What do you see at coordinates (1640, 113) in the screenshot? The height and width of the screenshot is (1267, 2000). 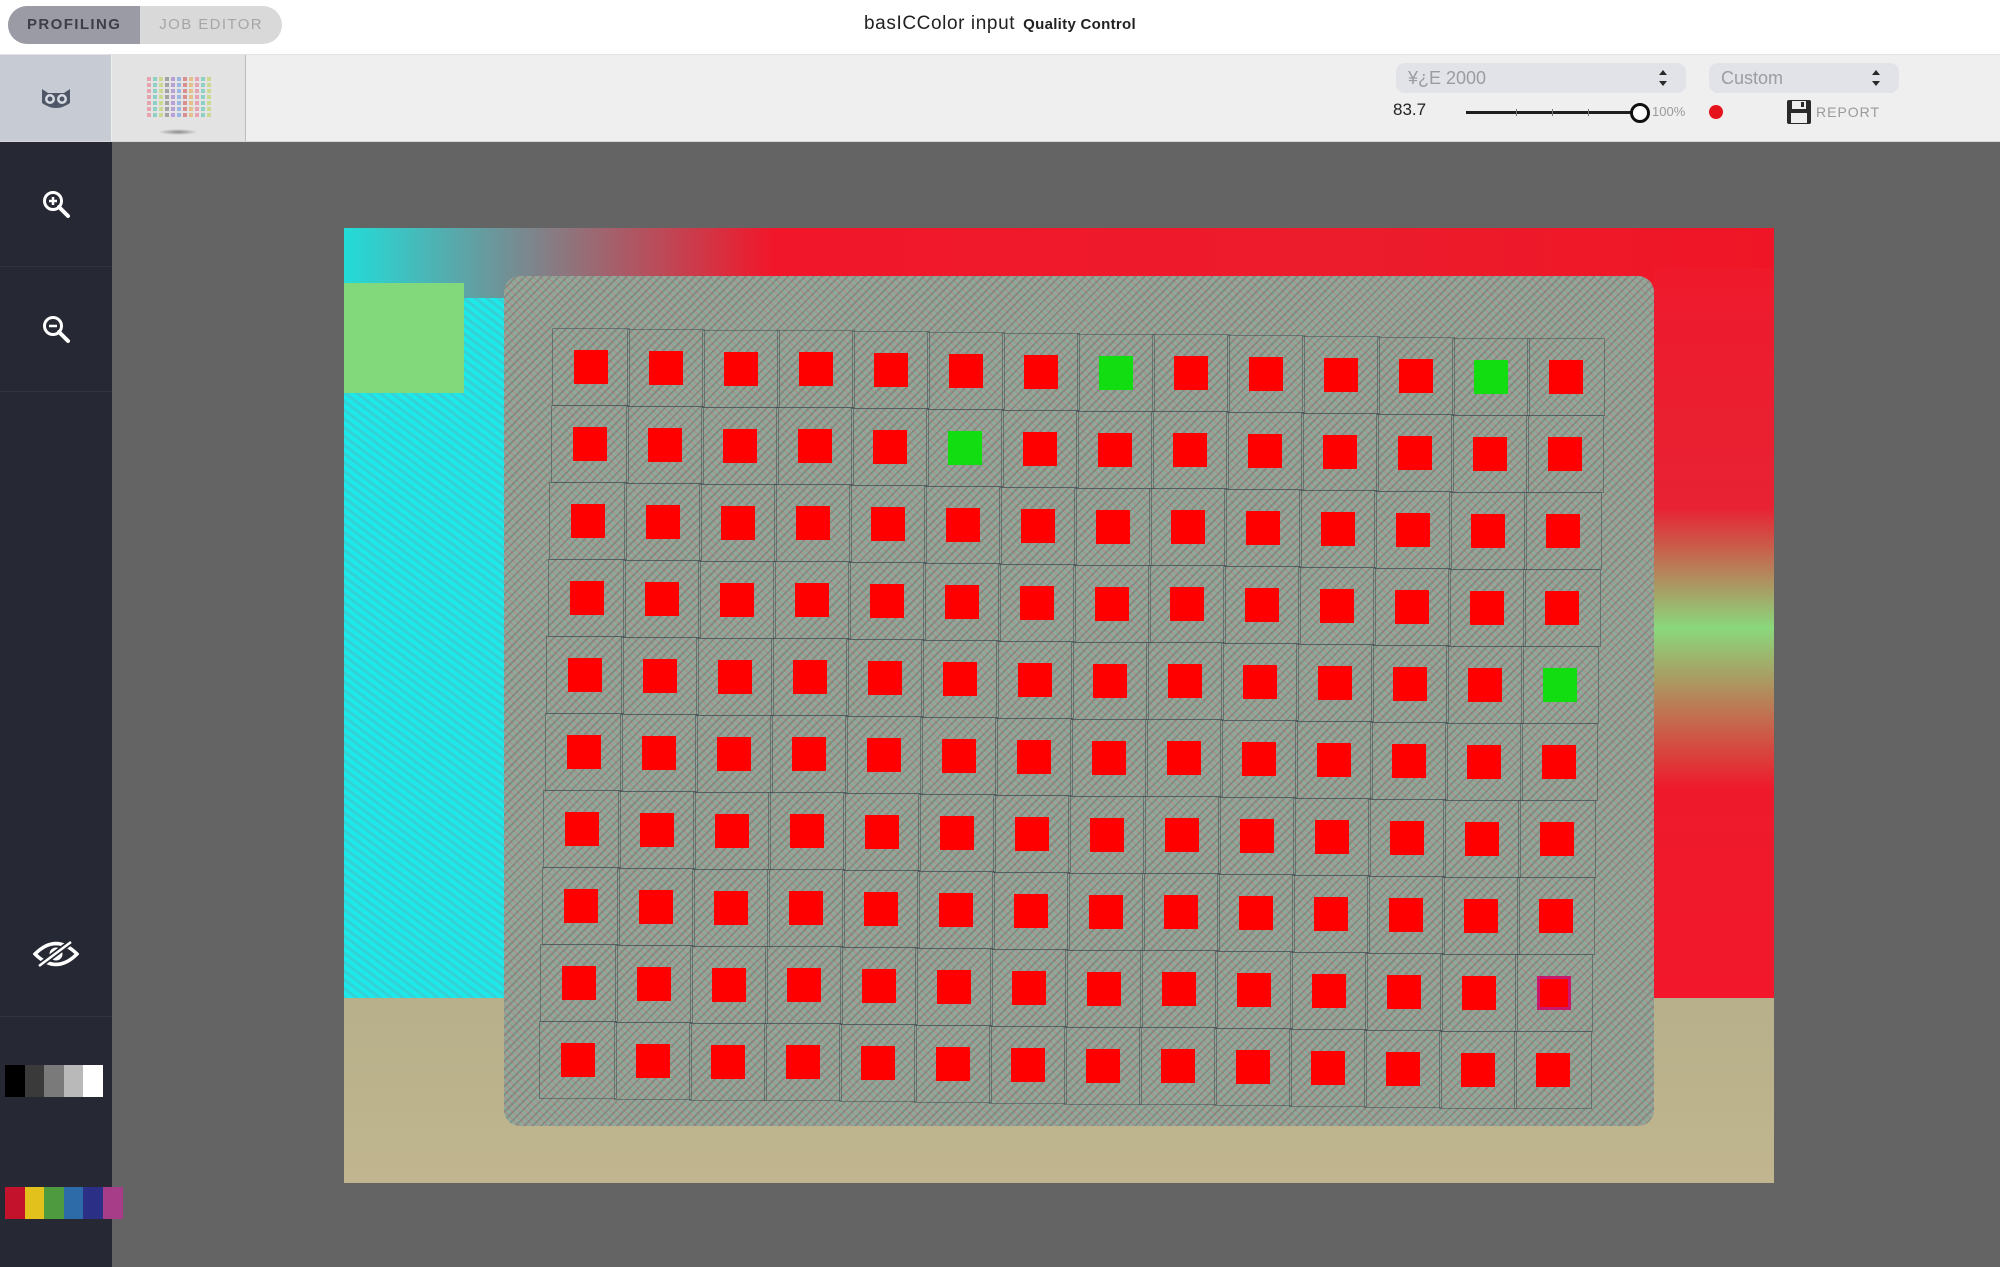 I see `slider-handle` at bounding box center [1640, 113].